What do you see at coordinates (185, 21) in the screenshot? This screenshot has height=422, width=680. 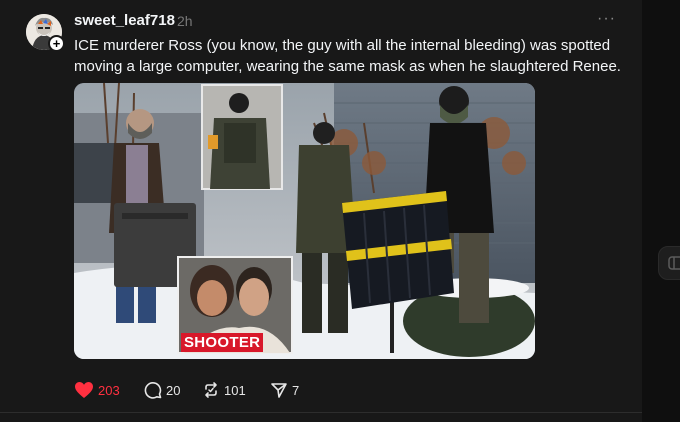 I see `post-time: 2h` at bounding box center [185, 21].